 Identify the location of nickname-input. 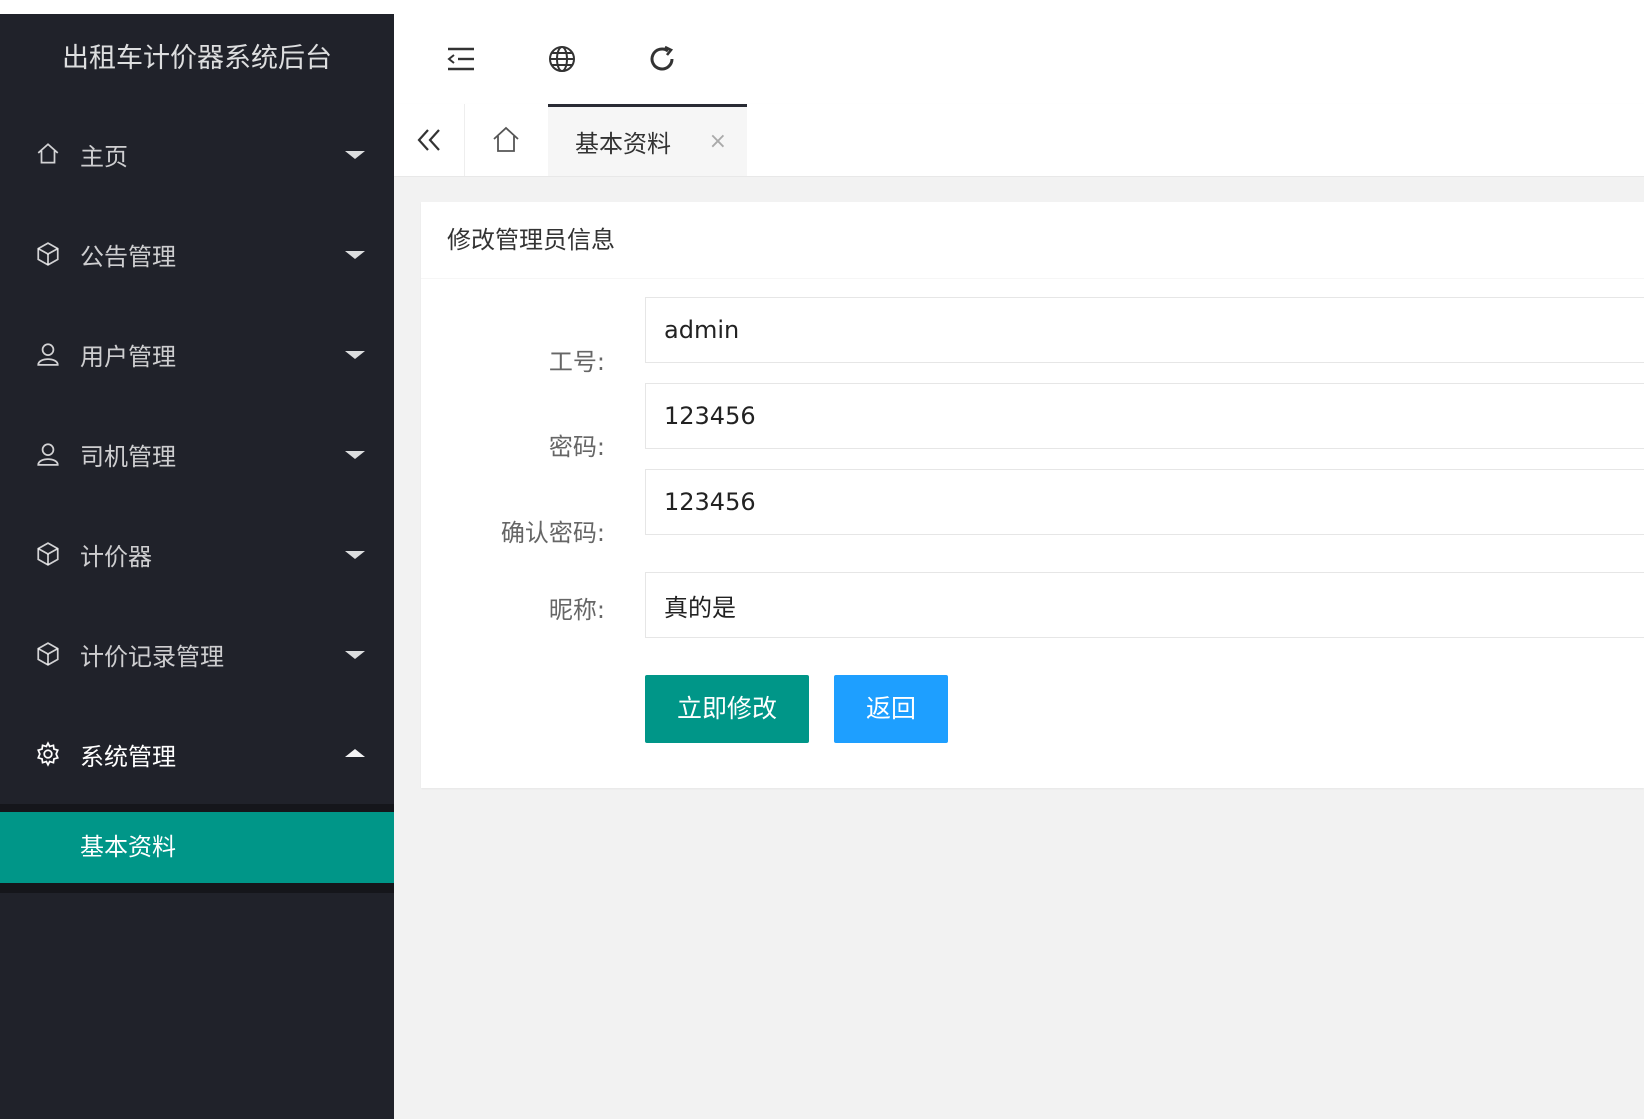
(1144, 605).